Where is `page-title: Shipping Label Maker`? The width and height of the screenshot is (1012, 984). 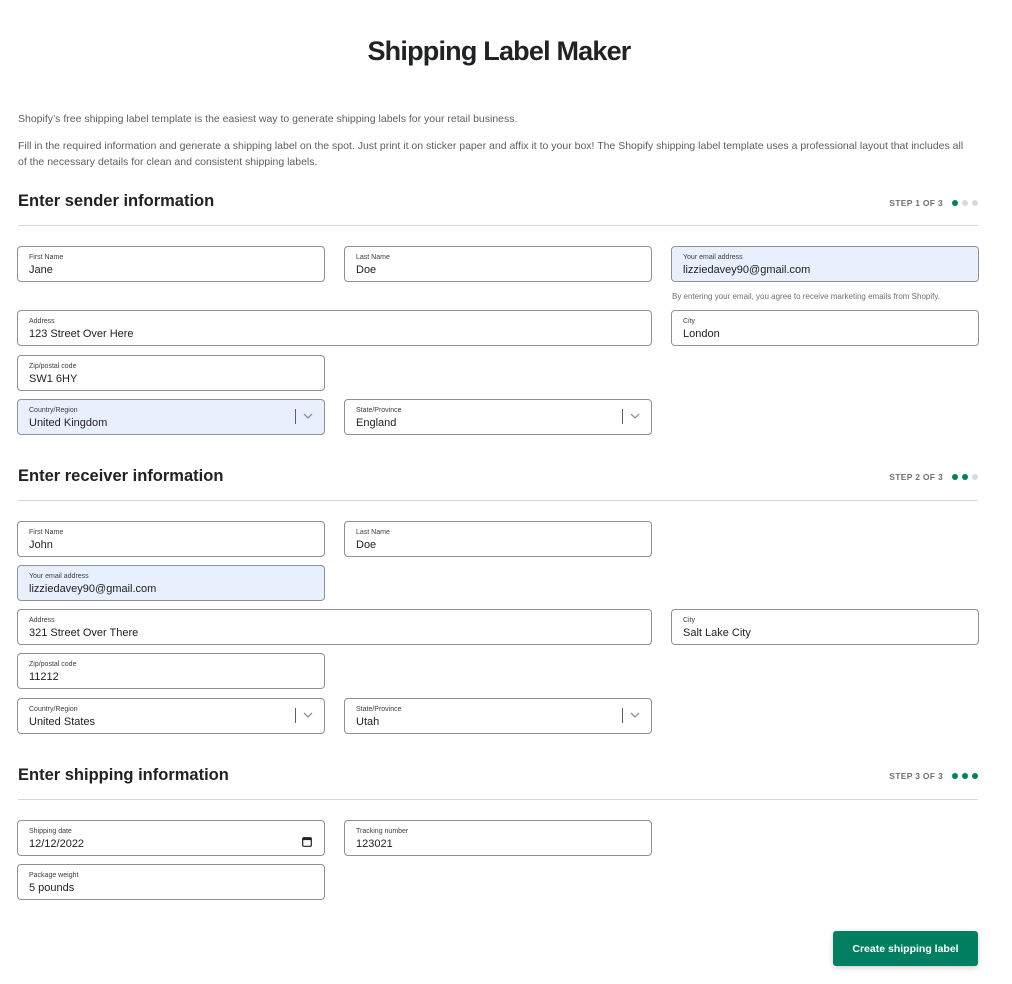 page-title: Shipping Label Maker is located at coordinates (499, 51).